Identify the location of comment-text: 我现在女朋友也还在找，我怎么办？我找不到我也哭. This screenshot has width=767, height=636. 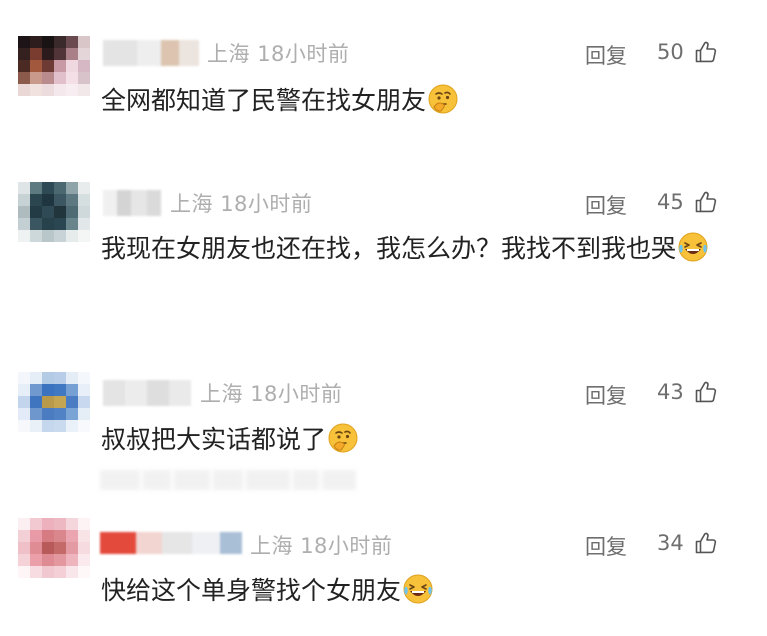
(411, 249).